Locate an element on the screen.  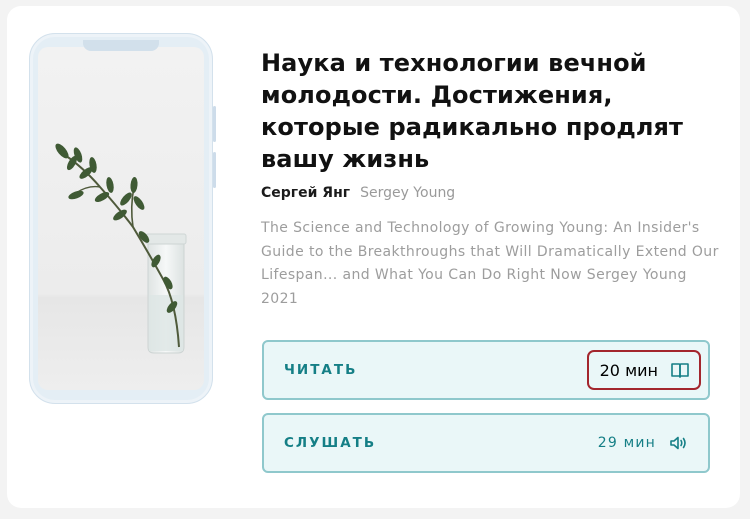
read-time-badge: 20 мин is located at coordinates (643, 370).